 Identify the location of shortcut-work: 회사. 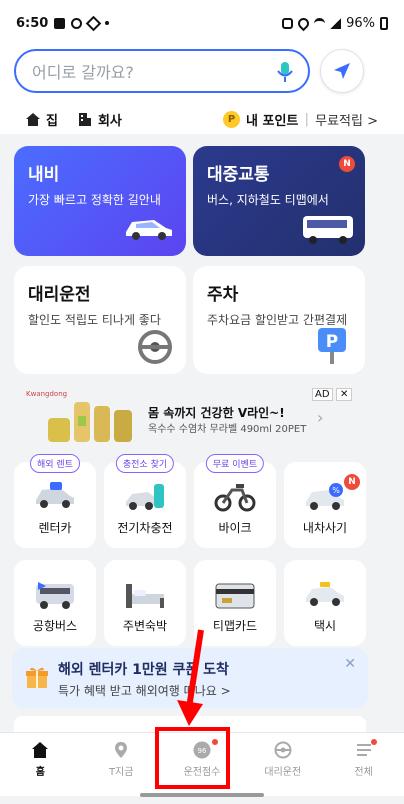
(100, 119).